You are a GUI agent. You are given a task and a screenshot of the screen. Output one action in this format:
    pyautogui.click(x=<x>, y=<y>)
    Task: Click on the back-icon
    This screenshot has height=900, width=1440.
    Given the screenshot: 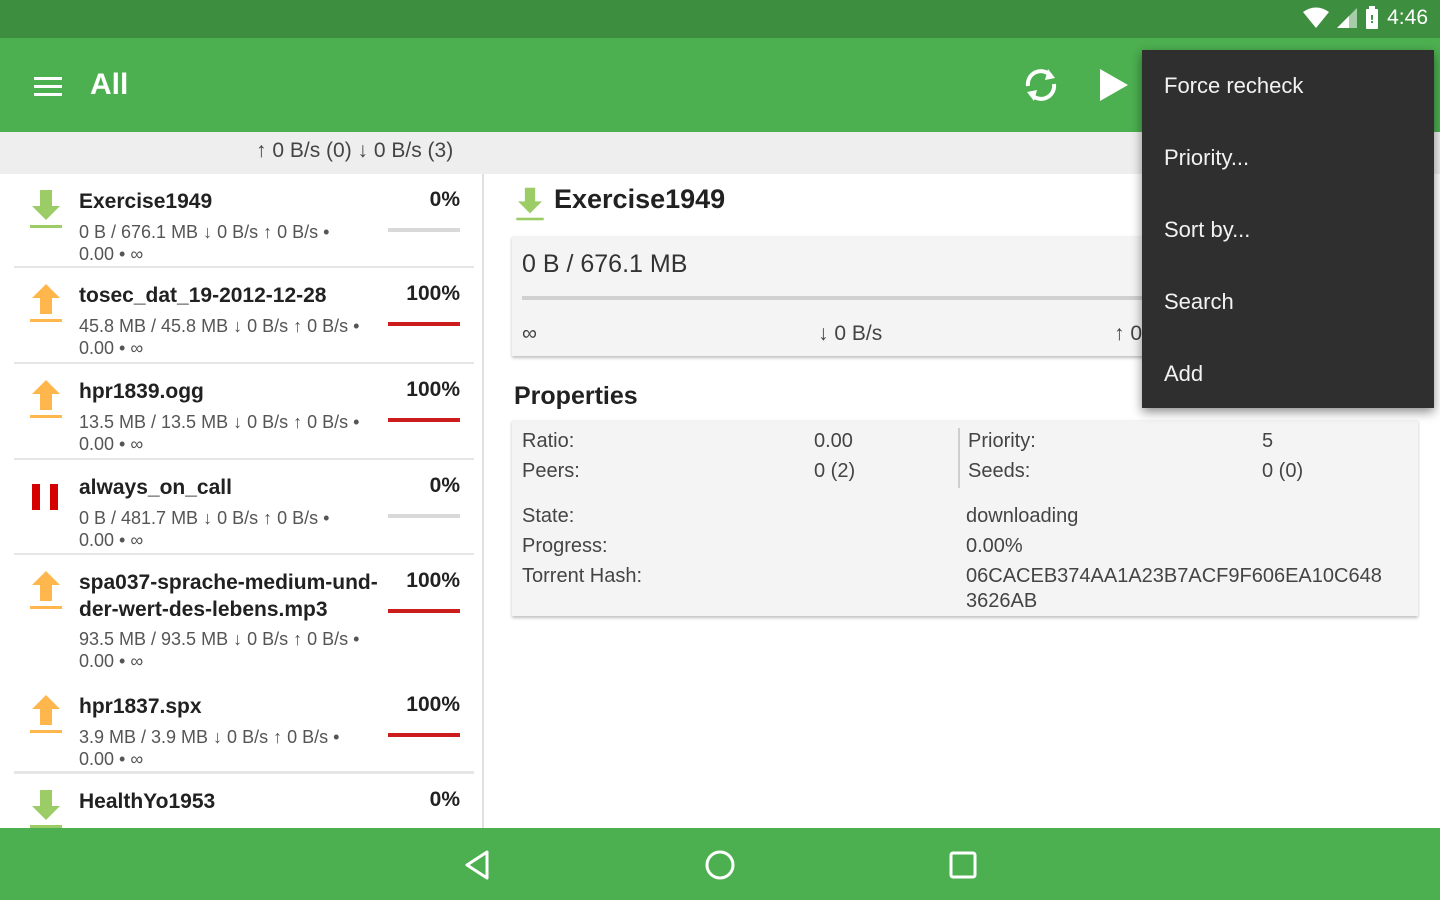 What is the action you would take?
    pyautogui.click(x=478, y=865)
    